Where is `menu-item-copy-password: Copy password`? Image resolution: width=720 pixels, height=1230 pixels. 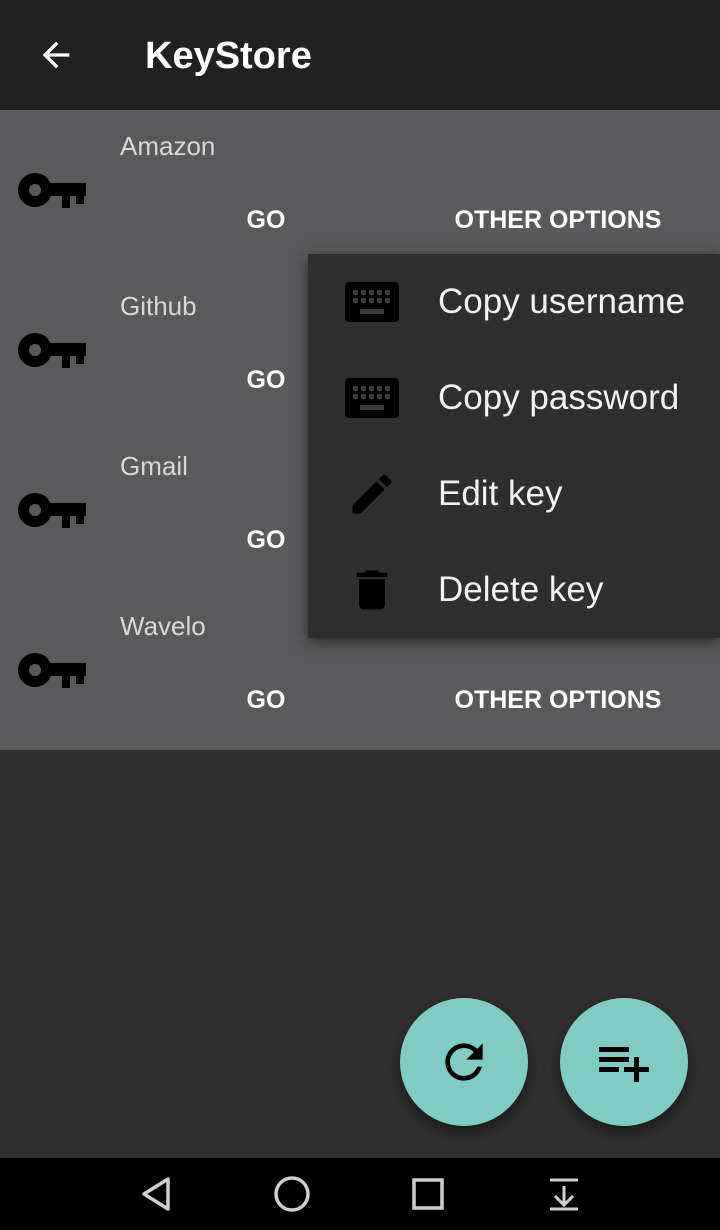
menu-item-copy-password: Copy password is located at coordinates (514, 398).